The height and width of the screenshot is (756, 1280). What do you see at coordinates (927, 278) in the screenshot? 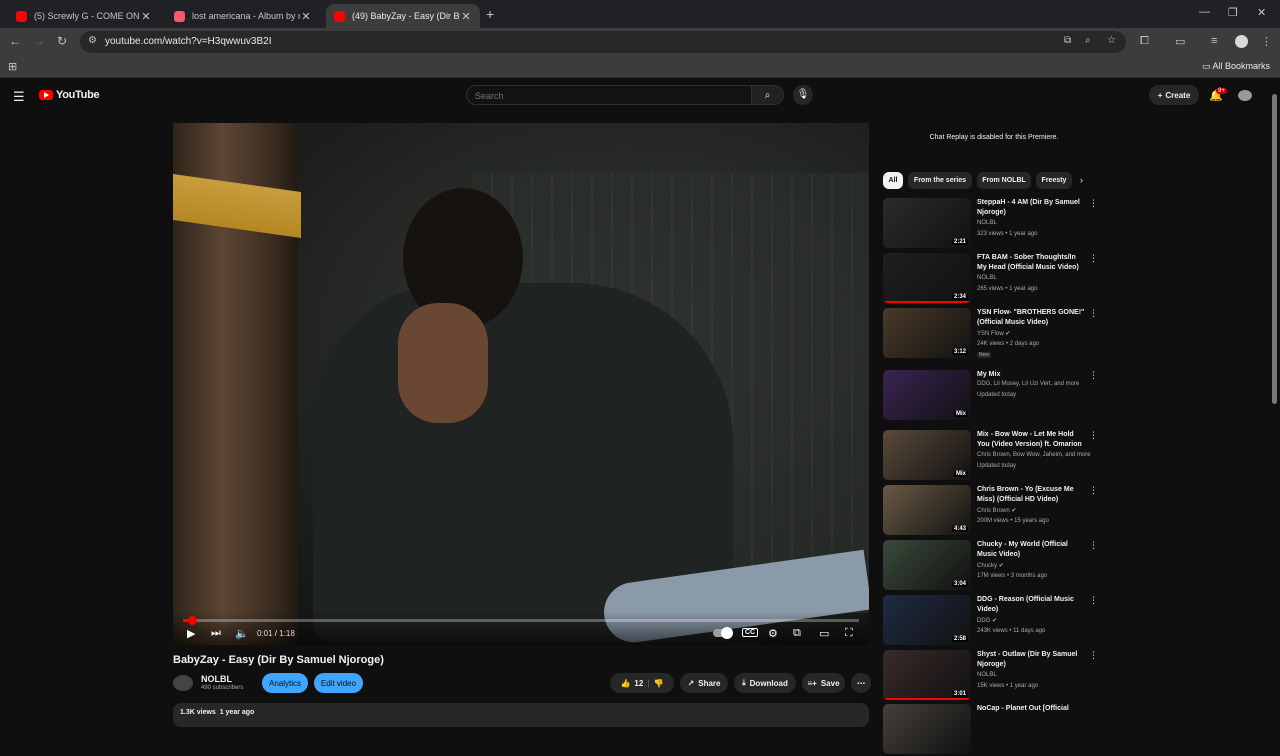
I see `video-thumbnail: 2:34` at bounding box center [927, 278].